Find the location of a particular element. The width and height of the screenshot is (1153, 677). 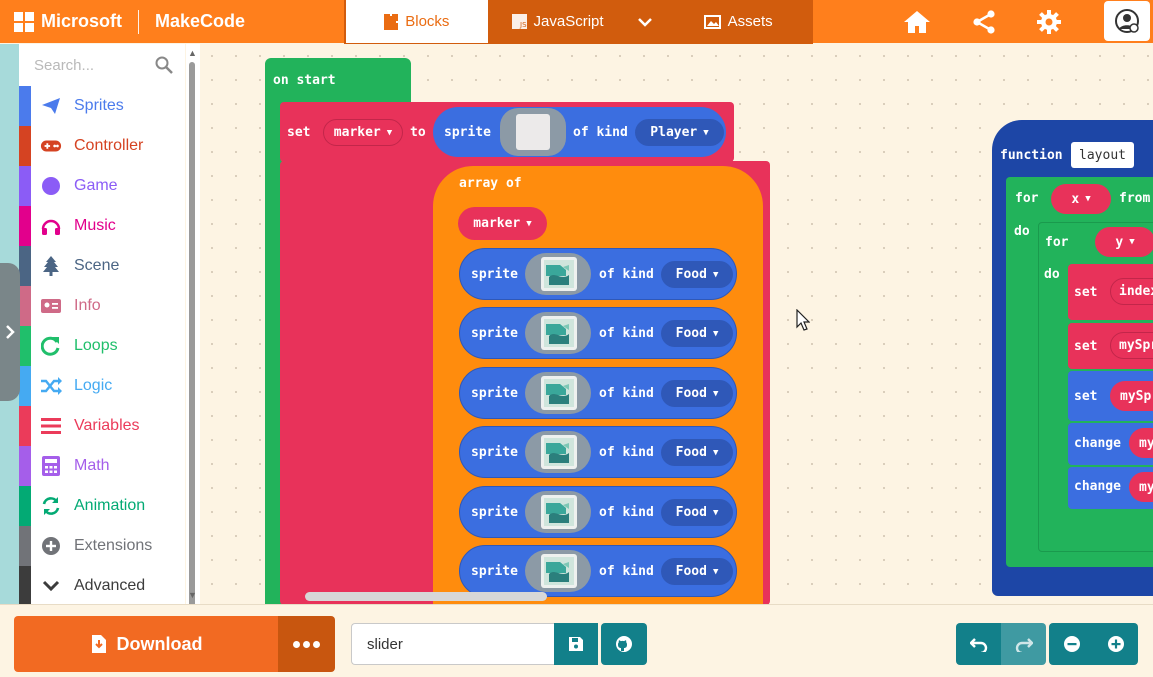

category-sprites: Sprites is located at coordinates (102, 106).